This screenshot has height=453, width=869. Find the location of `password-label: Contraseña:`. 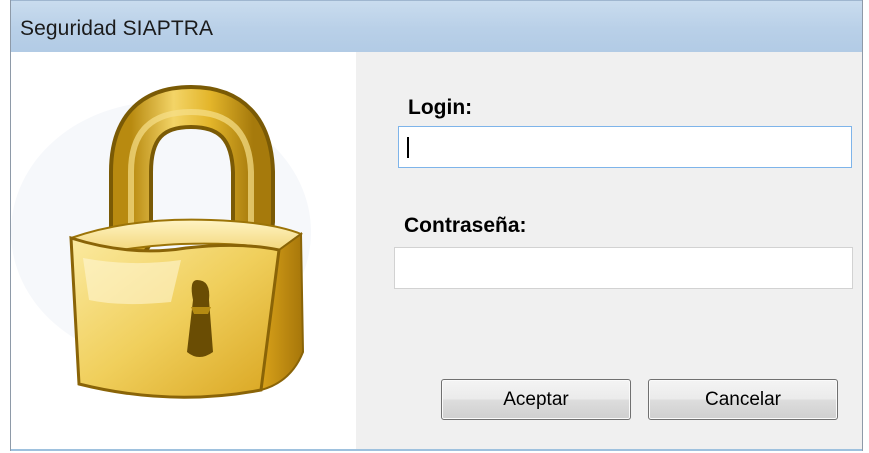

password-label: Contraseña: is located at coordinates (465, 225).